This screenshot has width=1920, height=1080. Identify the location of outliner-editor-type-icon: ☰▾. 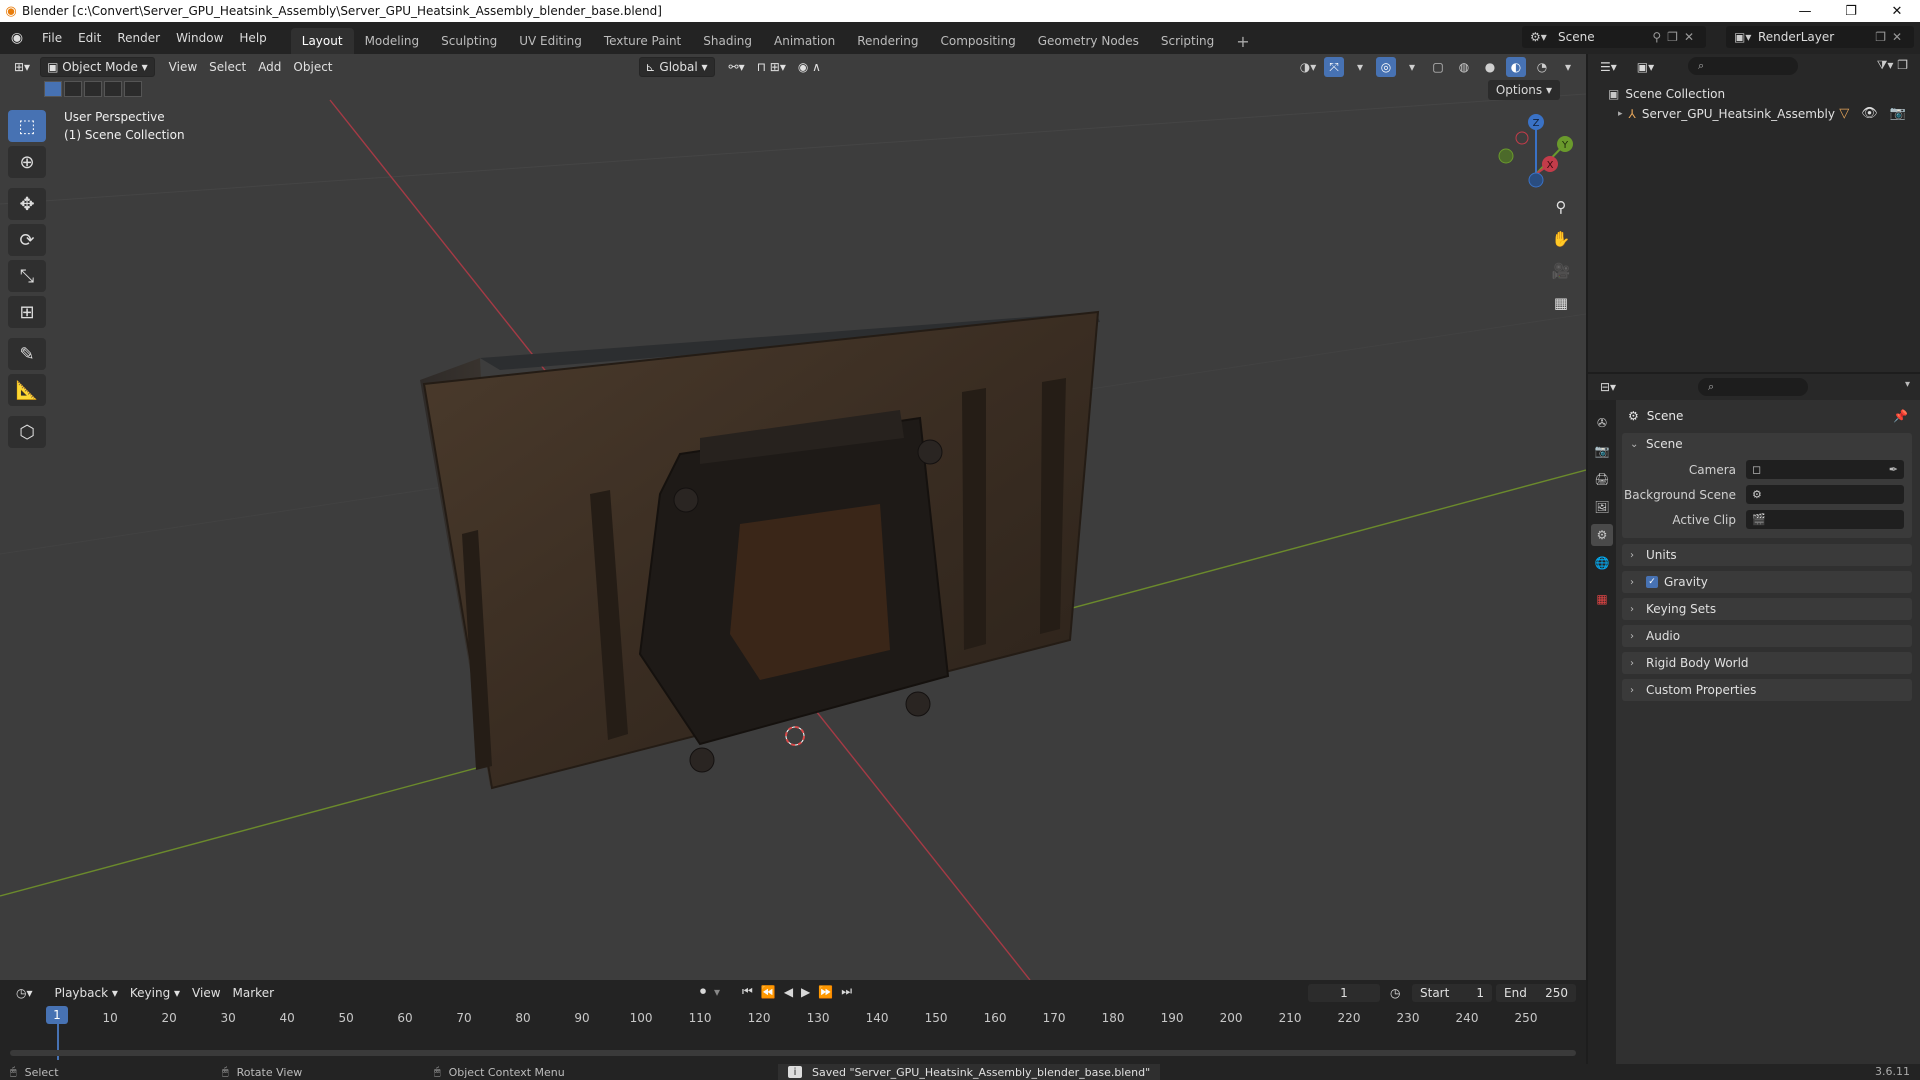
(1608, 67).